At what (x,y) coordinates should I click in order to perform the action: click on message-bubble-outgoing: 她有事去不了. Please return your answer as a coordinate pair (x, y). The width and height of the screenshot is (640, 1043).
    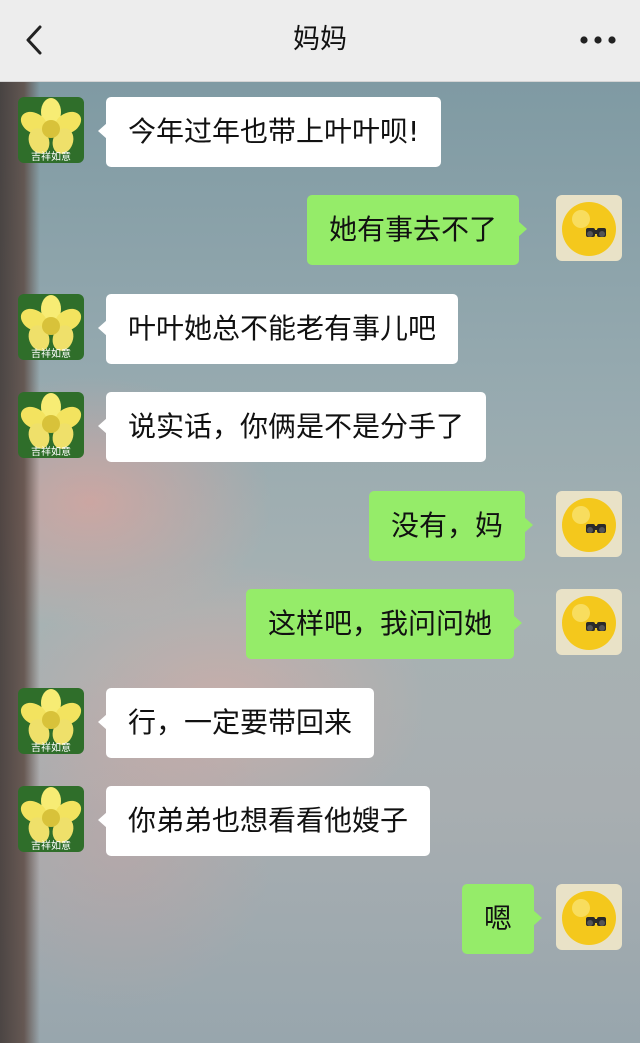
    Looking at the image, I should click on (417, 230).